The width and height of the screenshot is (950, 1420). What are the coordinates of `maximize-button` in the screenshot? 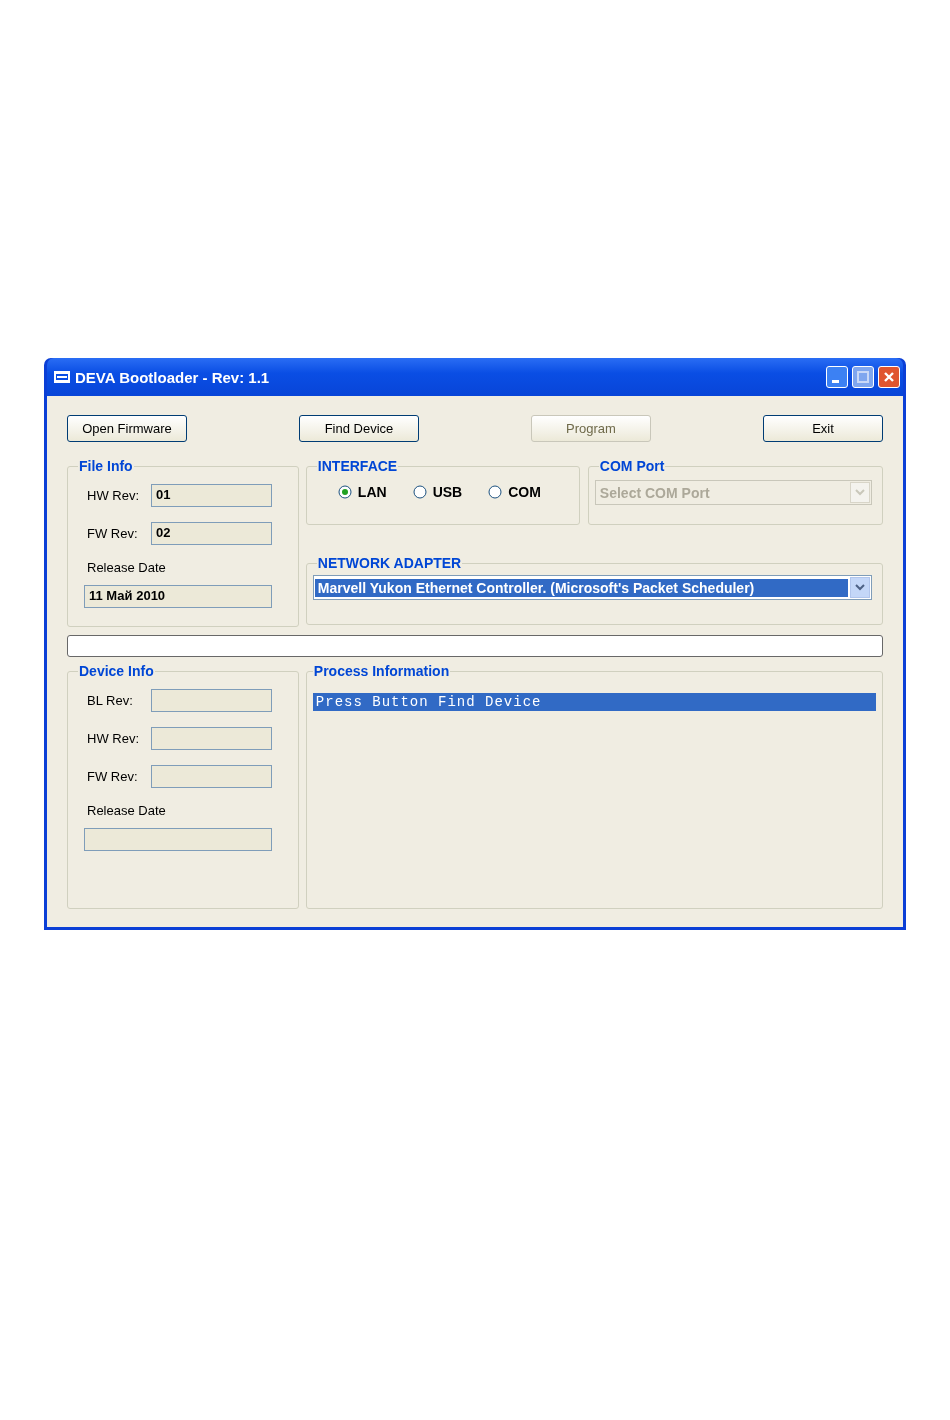 It's located at (863, 377).